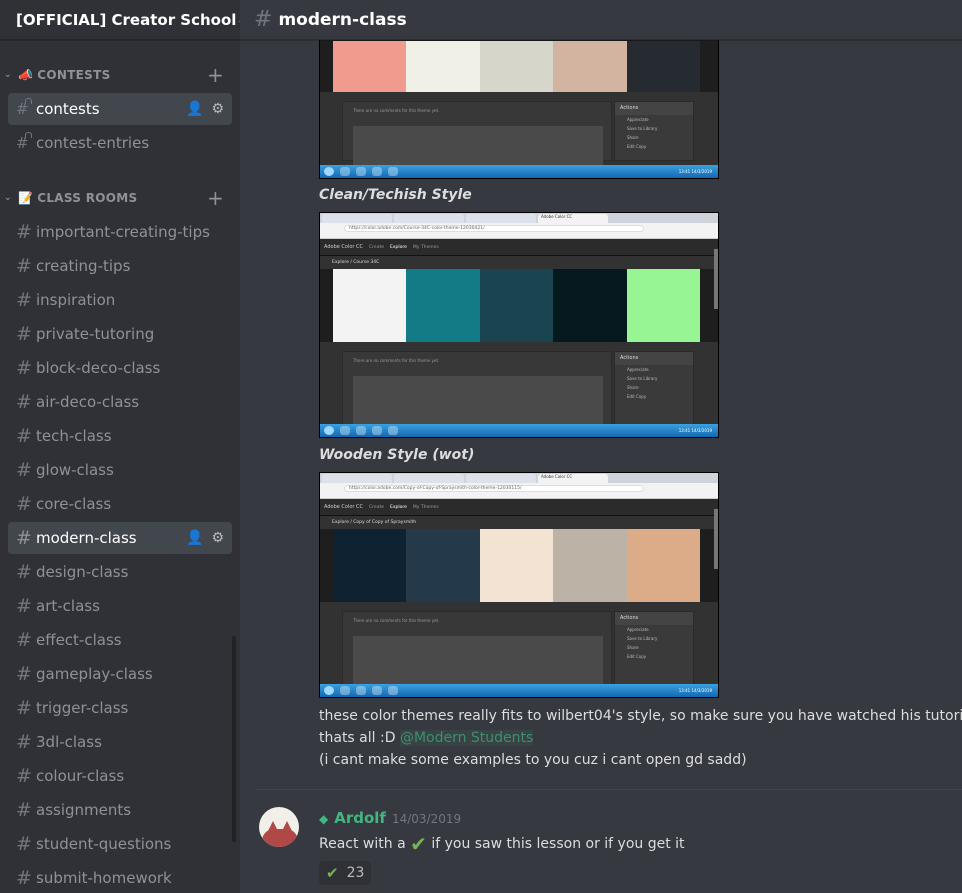  Describe the element at coordinates (126, 19) in the screenshot. I see `server-name: [OFFICIAL] Creator School` at that location.